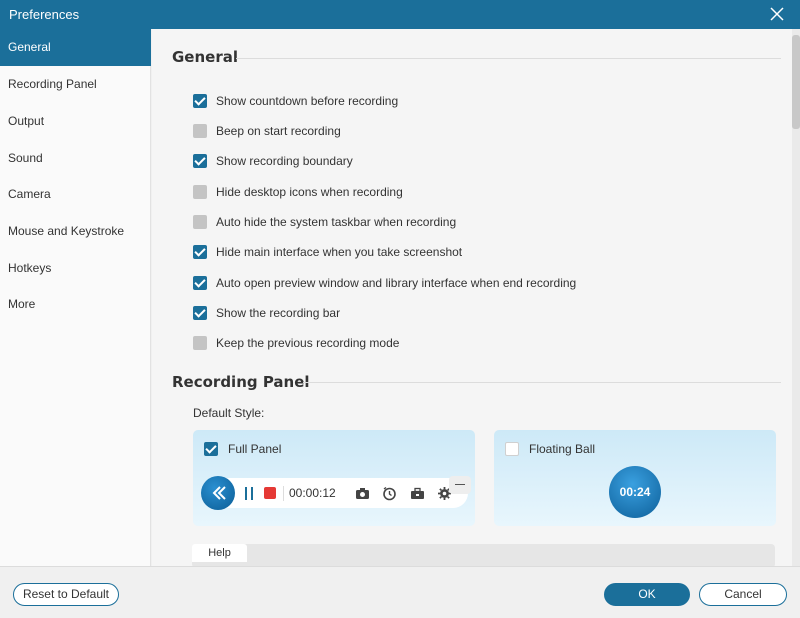  What do you see at coordinates (270, 493) in the screenshot?
I see `stop-icon` at bounding box center [270, 493].